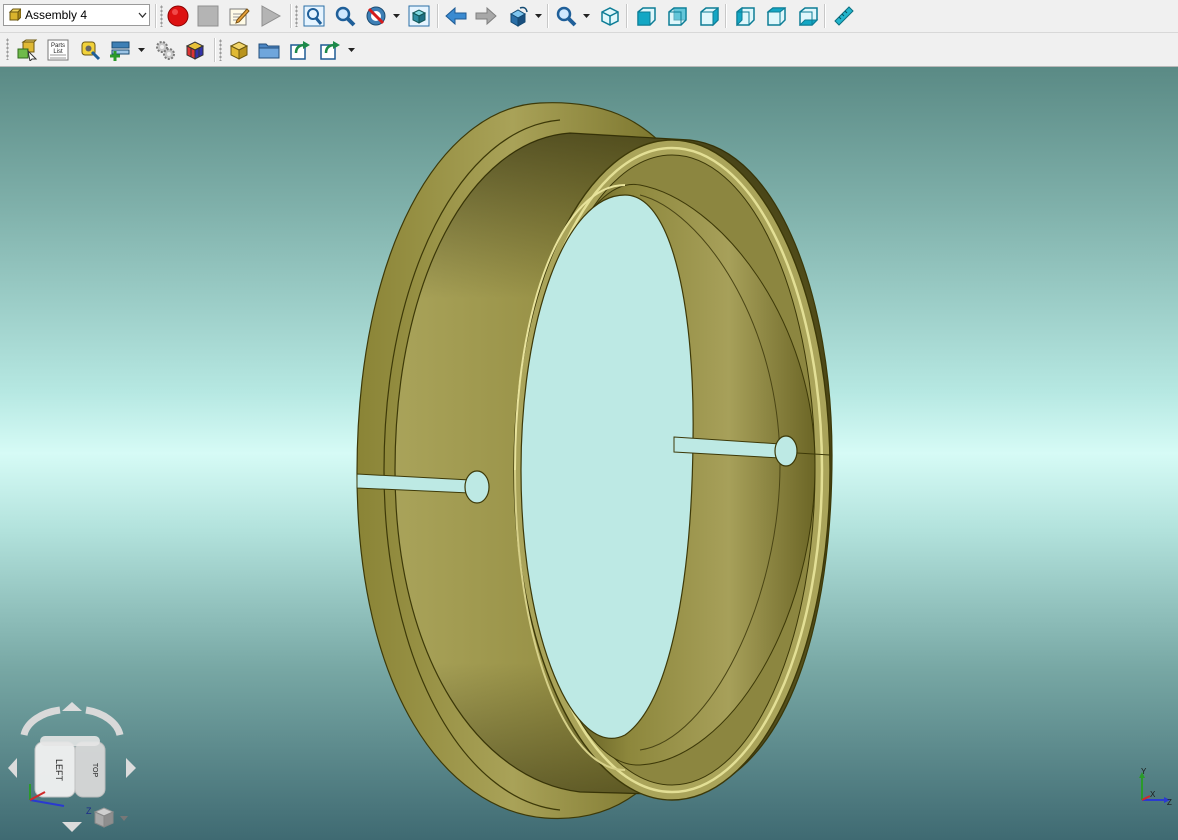 This screenshot has height=840, width=1178. I want to click on parts-list-button: Parts List, so click(58, 50).